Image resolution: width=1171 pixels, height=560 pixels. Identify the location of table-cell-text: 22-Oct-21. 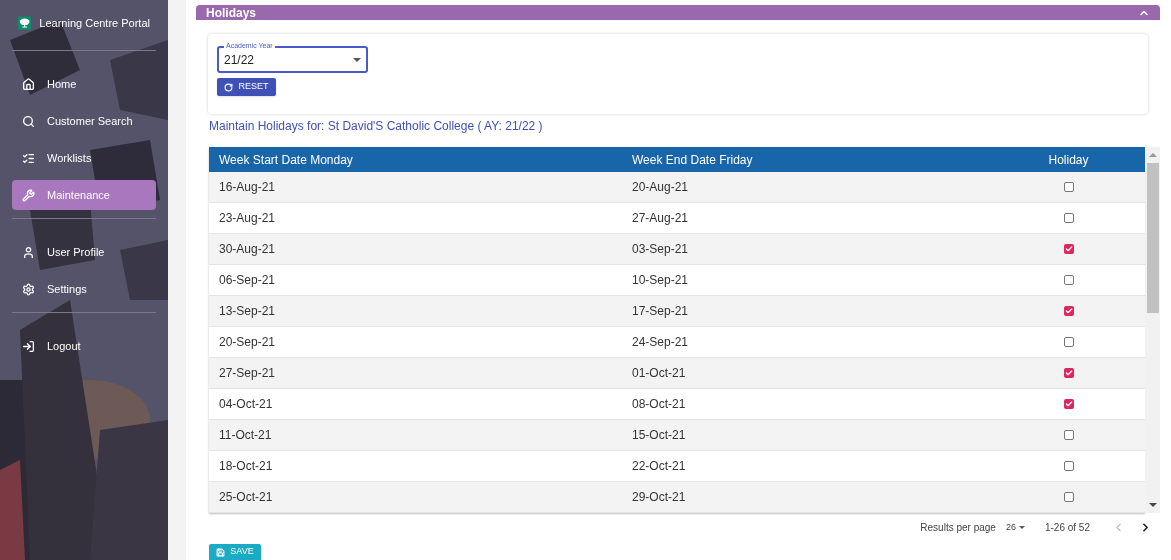
(659, 467).